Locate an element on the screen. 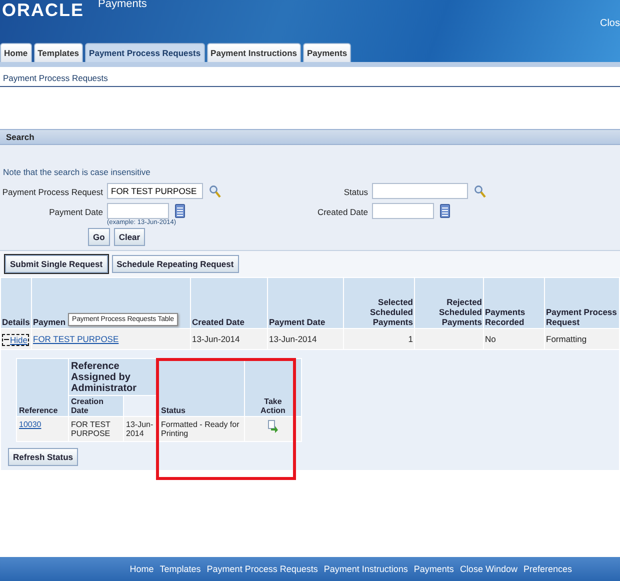  column-header: Payments Recorded is located at coordinates (514, 303).